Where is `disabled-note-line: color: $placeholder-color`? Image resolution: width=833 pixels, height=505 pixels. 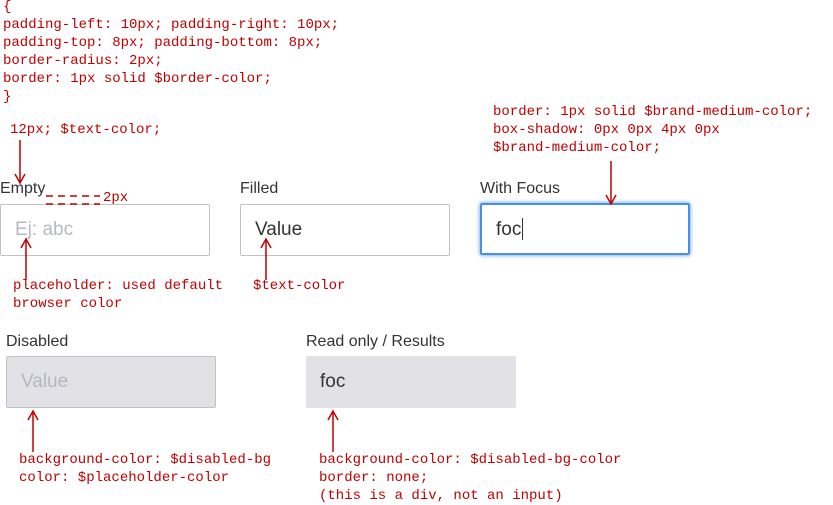 disabled-note-line: color: $placeholder-color is located at coordinates (124, 478).